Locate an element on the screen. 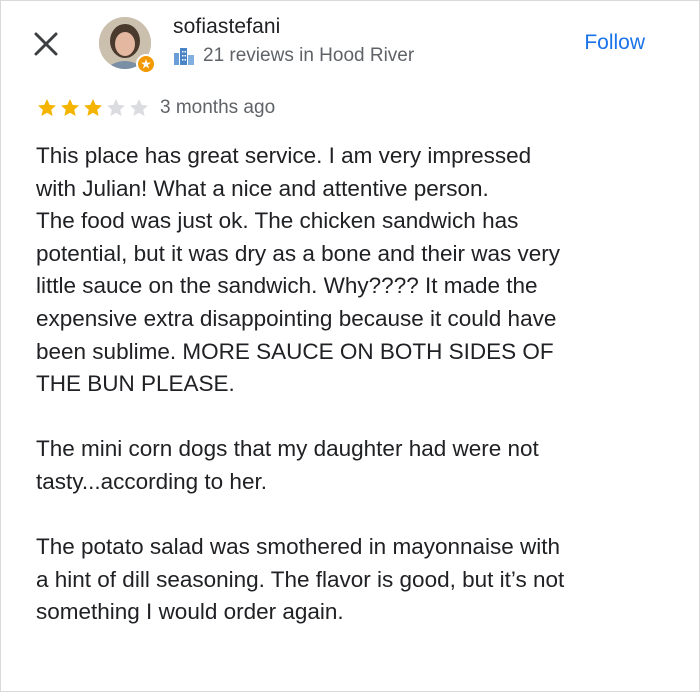  reviews-city-icon is located at coordinates (184, 56).